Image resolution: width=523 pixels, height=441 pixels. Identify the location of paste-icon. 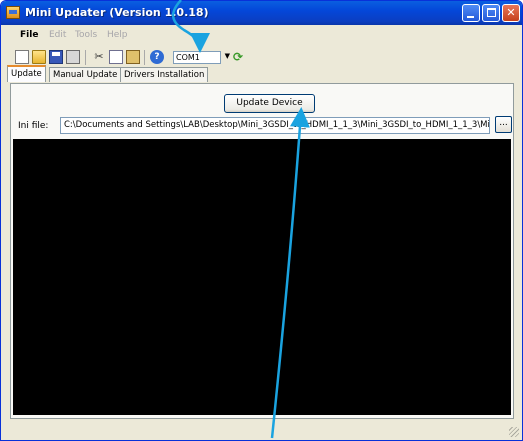
(133, 57).